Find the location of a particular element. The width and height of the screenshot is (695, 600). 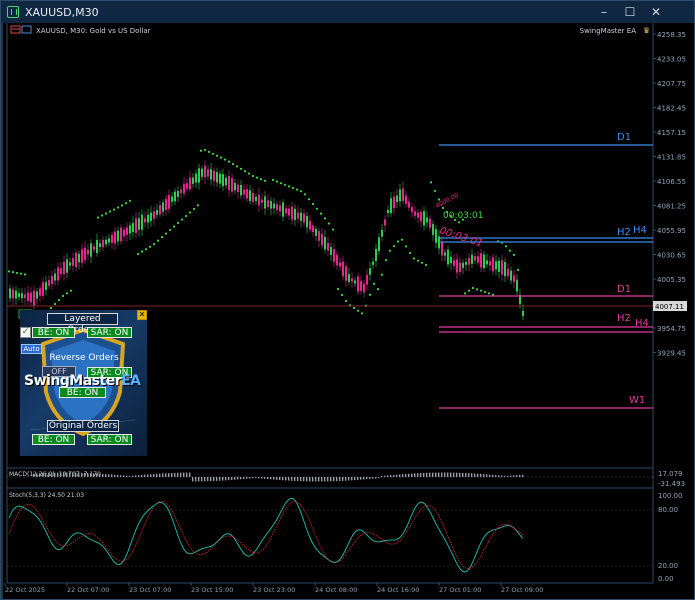

minimize-button: – is located at coordinates (604, 12).